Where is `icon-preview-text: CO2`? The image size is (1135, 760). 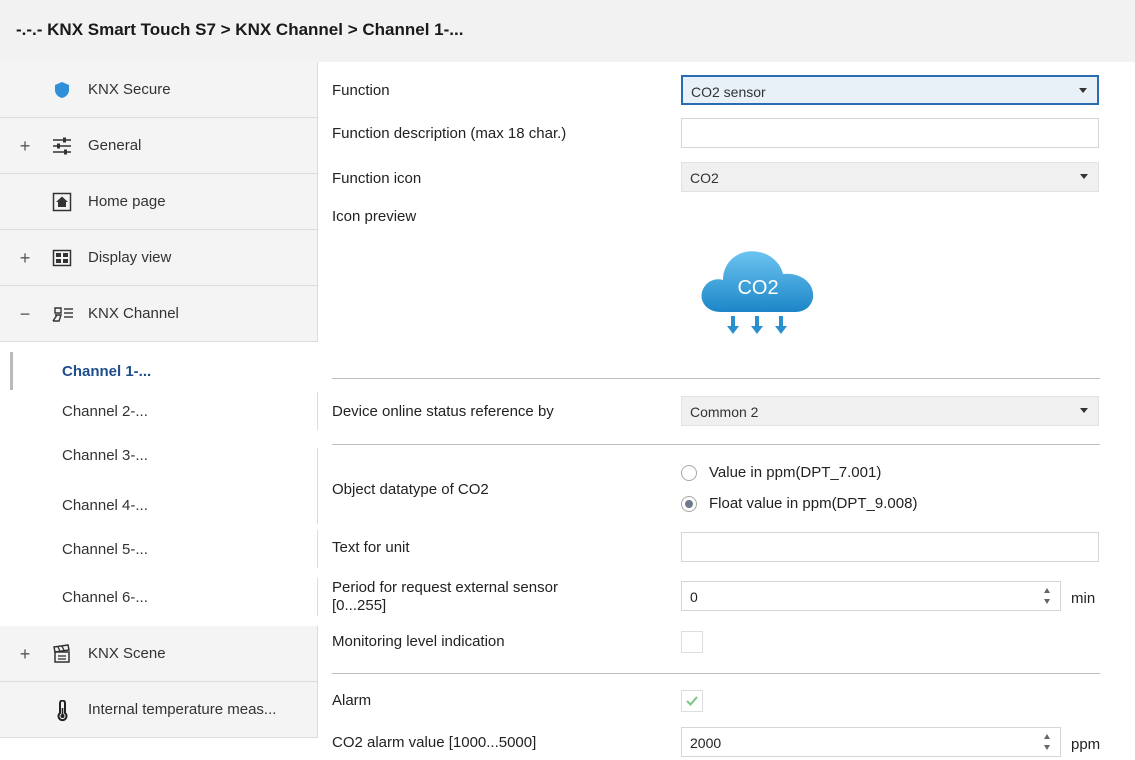
icon-preview-text: CO2 is located at coordinates (757, 288).